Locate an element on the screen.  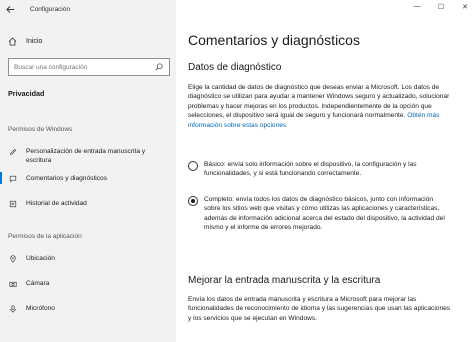
search-box is located at coordinates (89, 67).